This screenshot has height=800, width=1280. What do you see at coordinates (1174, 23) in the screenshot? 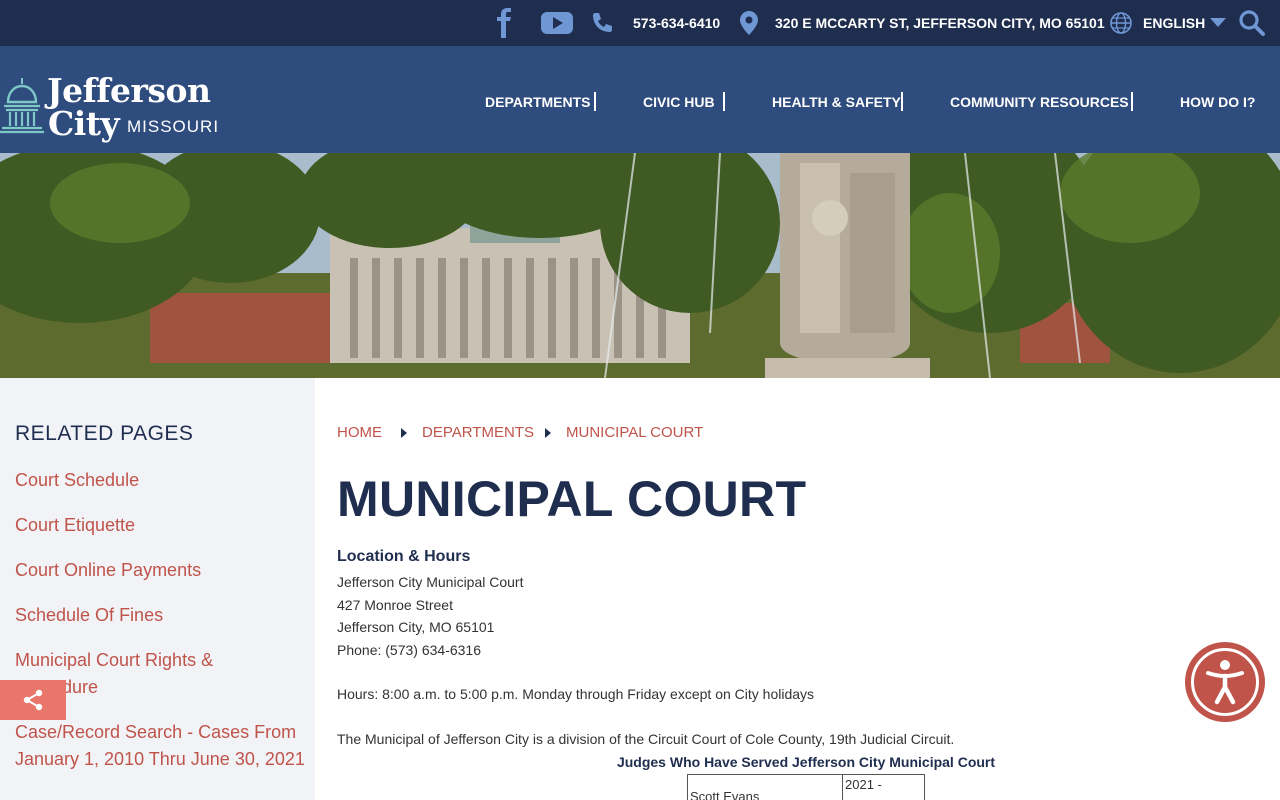
I see `language-label: ENGLISH` at bounding box center [1174, 23].